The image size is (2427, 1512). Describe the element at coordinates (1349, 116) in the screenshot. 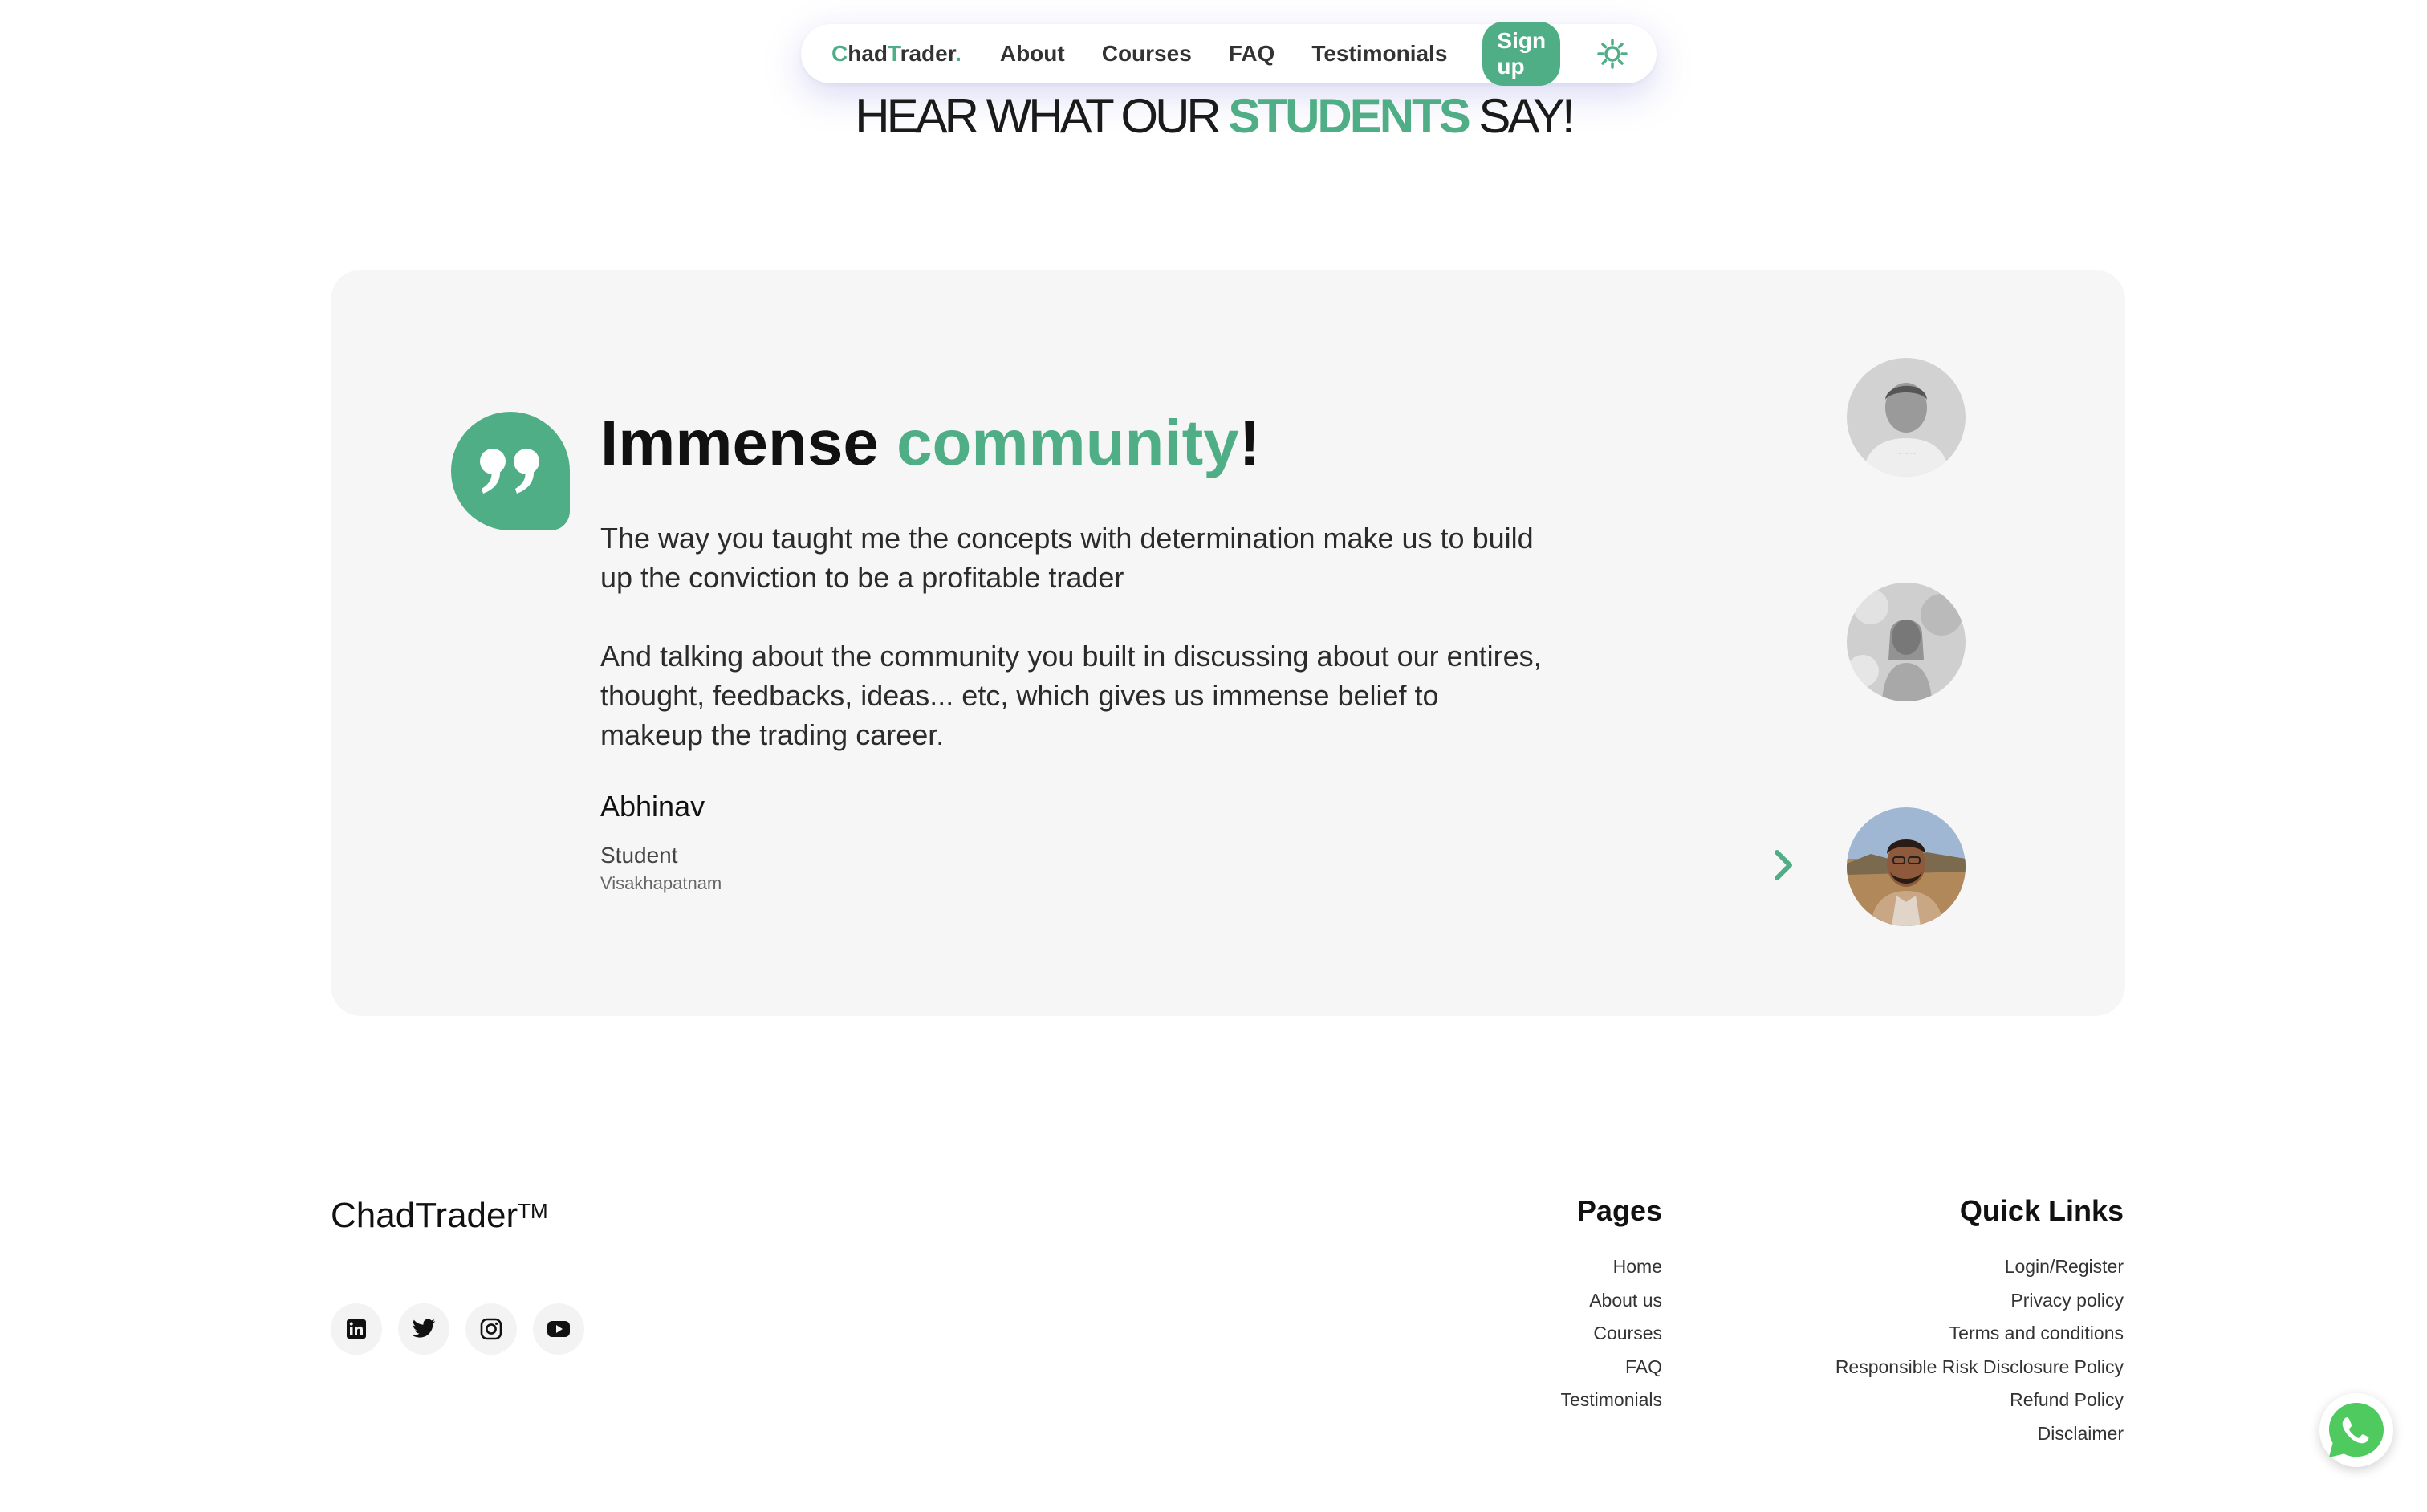

I see `heading-strong: STUDENTS` at that location.